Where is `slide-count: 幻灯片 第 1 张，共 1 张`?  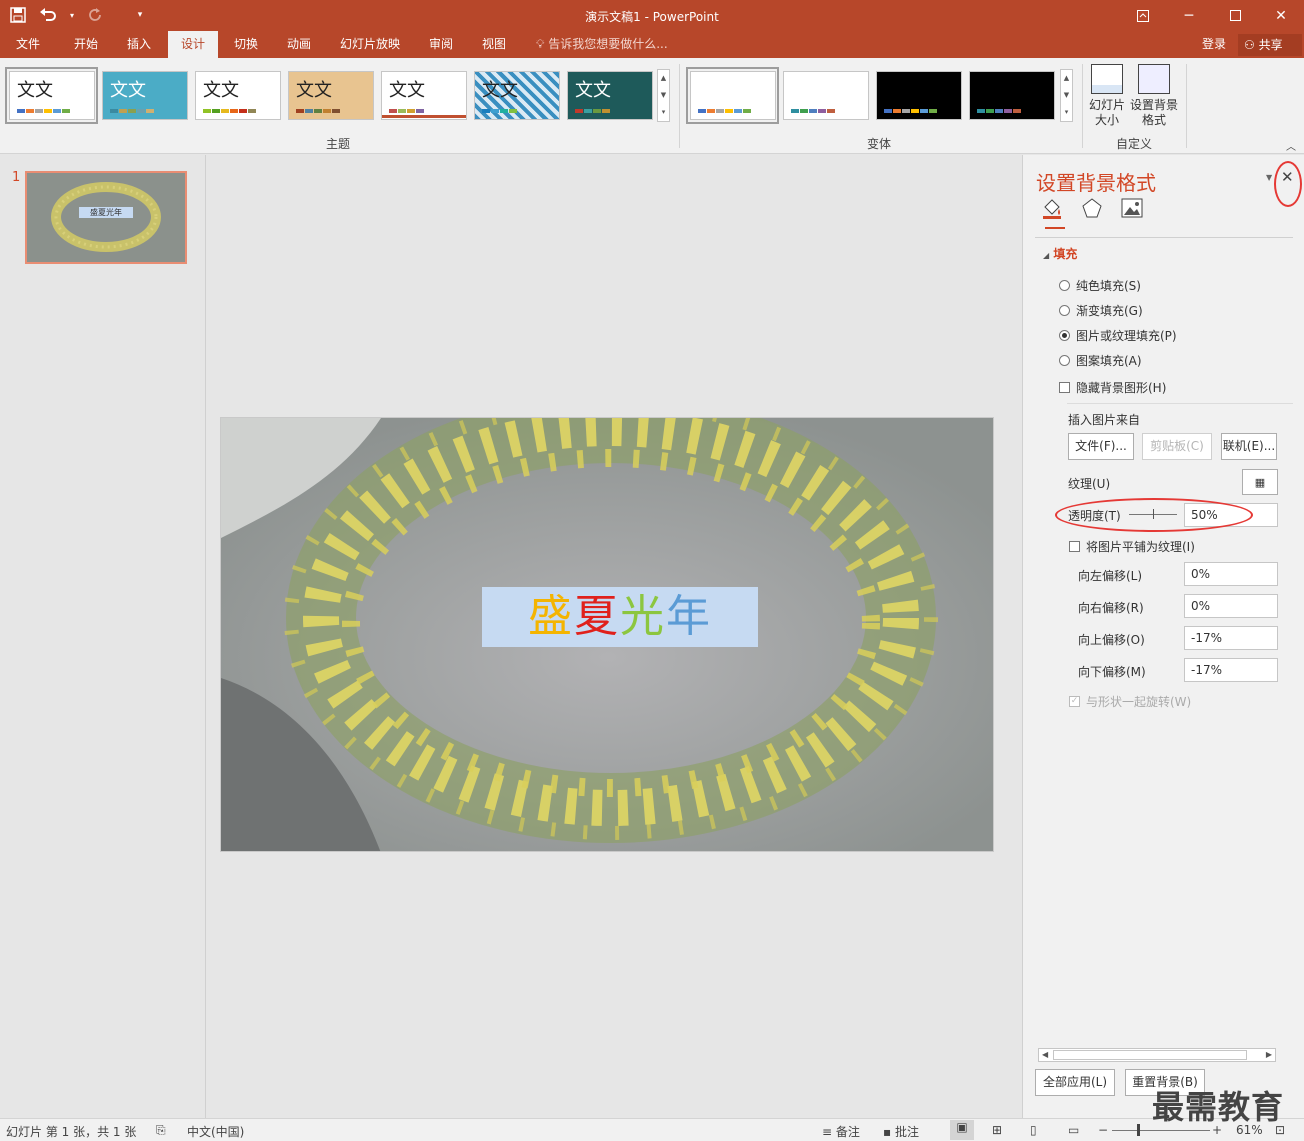
slide-count: 幻灯片 第 1 张，共 1 张 is located at coordinates (71, 1132).